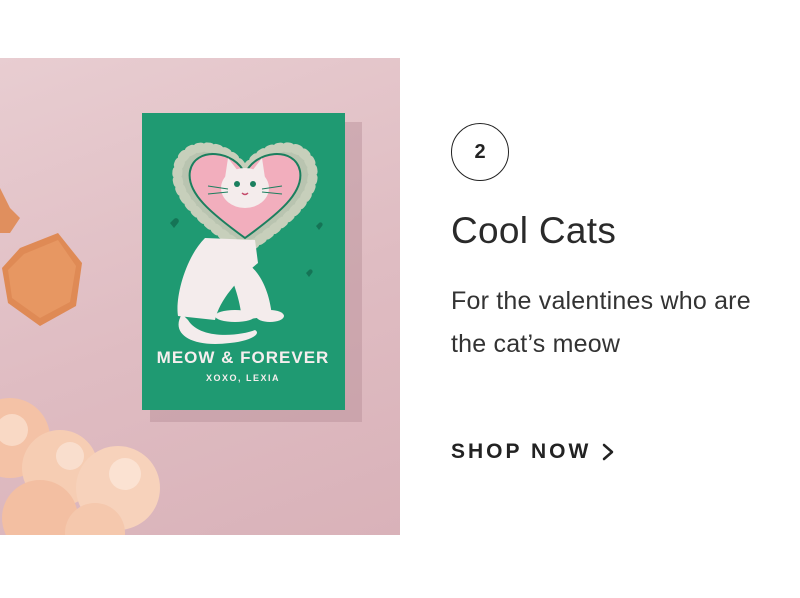 The image size is (800, 598). Describe the element at coordinates (480, 152) in the screenshot. I see `step-number-badge: 2` at that location.